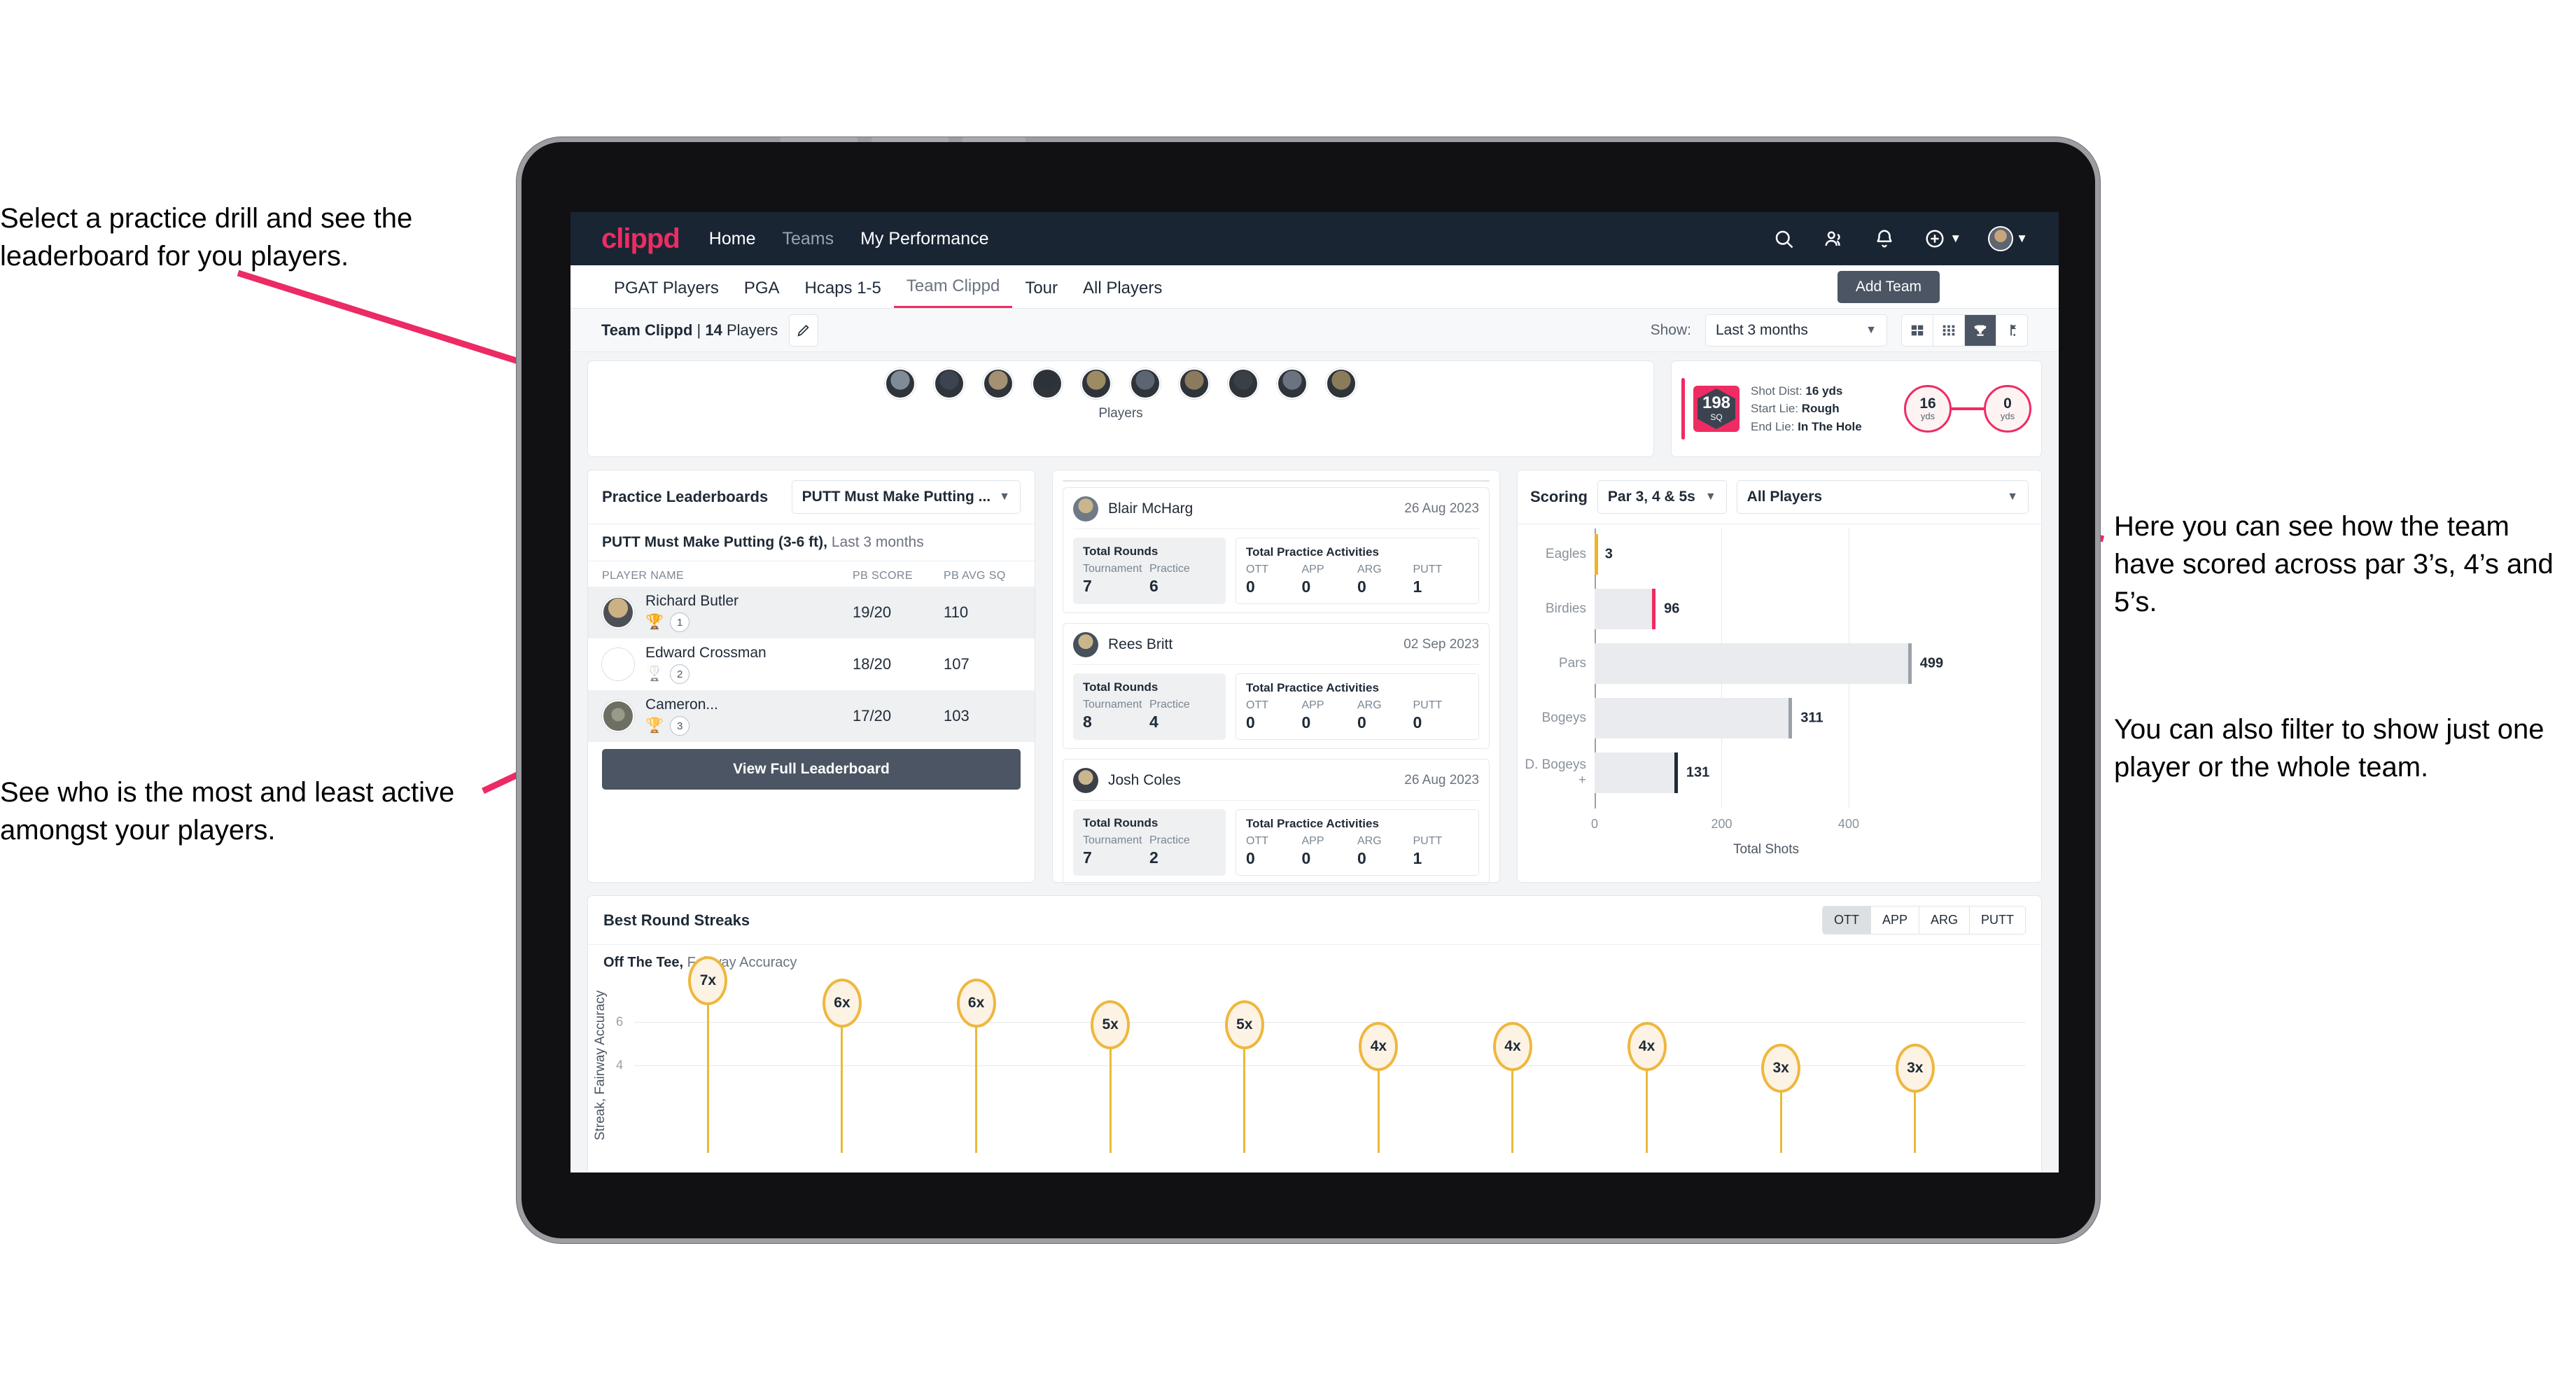  What do you see at coordinates (2011, 330) in the screenshot?
I see `flag-icon` at bounding box center [2011, 330].